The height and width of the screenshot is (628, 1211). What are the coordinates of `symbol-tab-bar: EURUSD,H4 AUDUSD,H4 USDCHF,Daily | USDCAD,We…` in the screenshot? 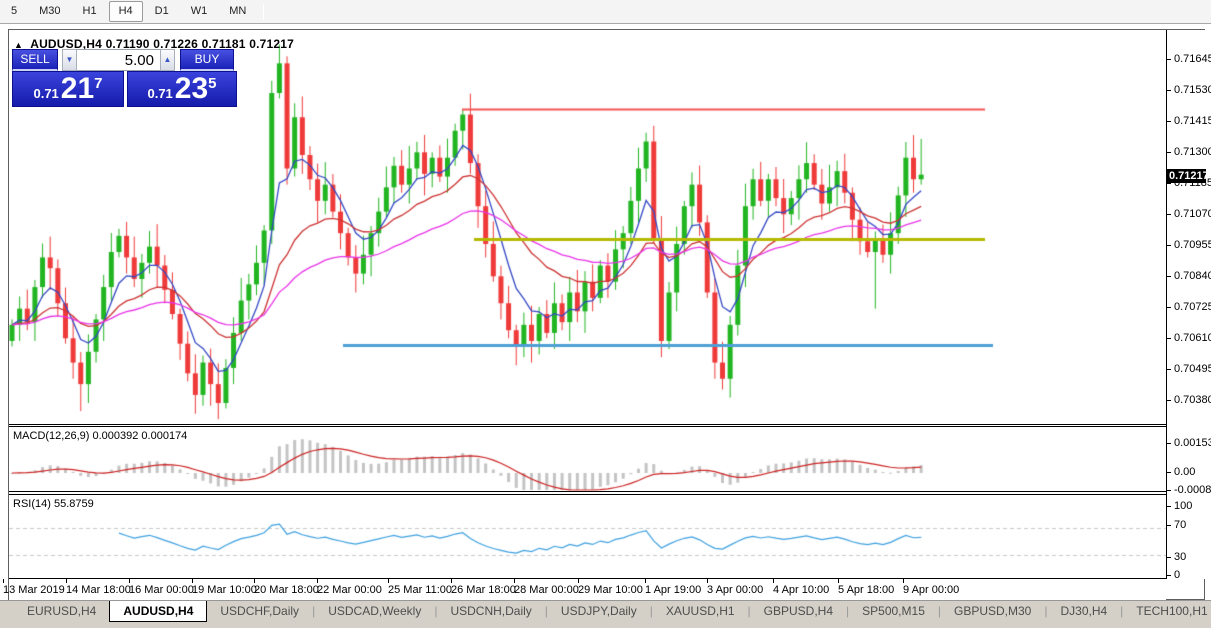 It's located at (605, 614).